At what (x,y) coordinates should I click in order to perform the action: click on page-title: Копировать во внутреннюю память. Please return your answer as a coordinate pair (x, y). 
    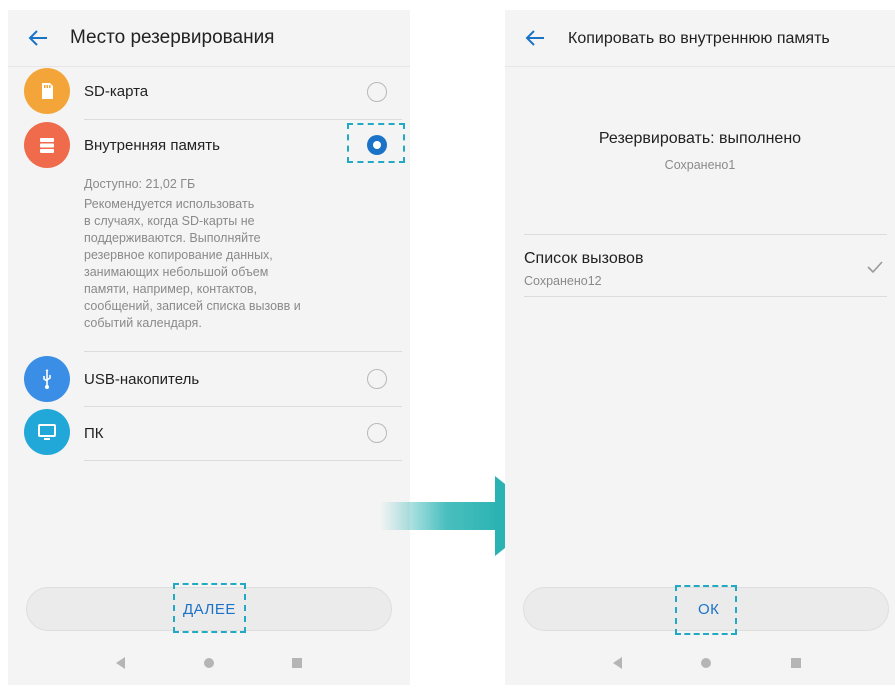
    Looking at the image, I should click on (699, 38).